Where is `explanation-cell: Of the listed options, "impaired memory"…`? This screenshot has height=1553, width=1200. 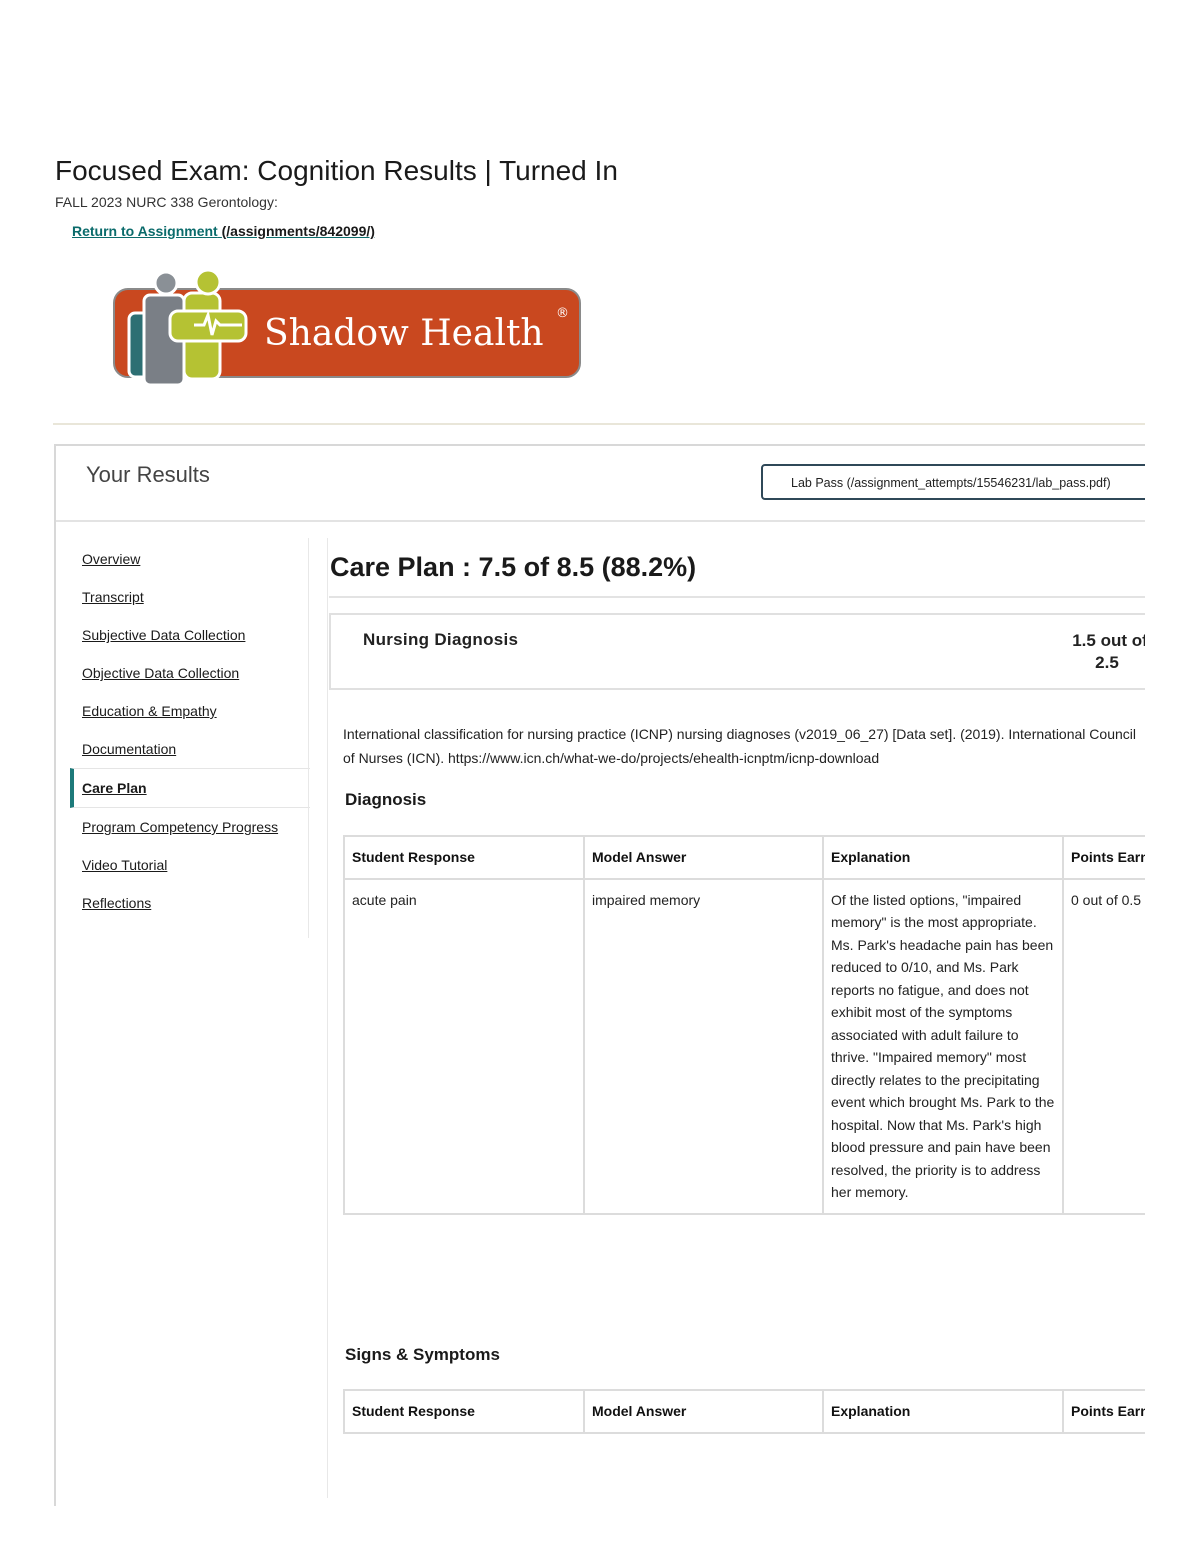 explanation-cell: Of the listed options, "impaired memory"… is located at coordinates (943, 1046).